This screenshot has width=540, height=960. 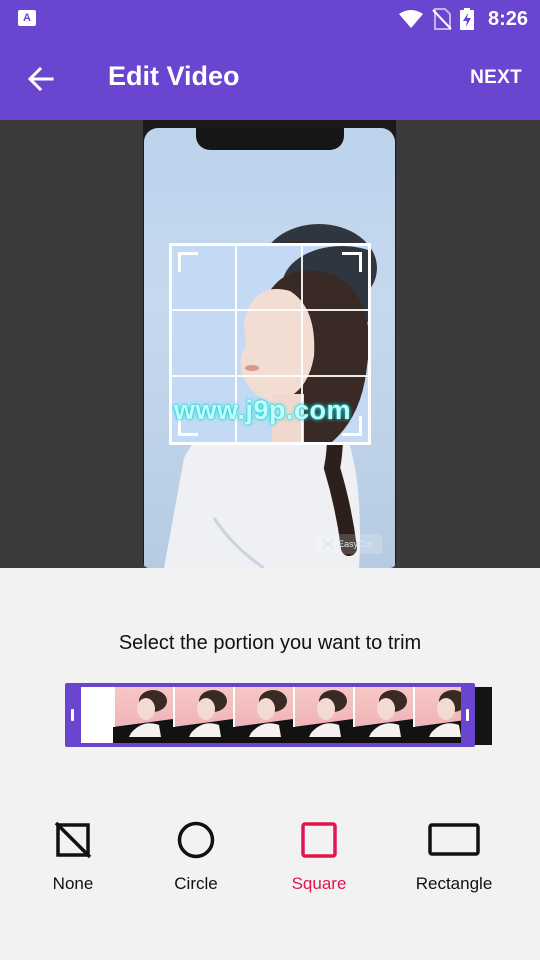 I want to click on app-notification-icon: A, so click(x=27, y=18).